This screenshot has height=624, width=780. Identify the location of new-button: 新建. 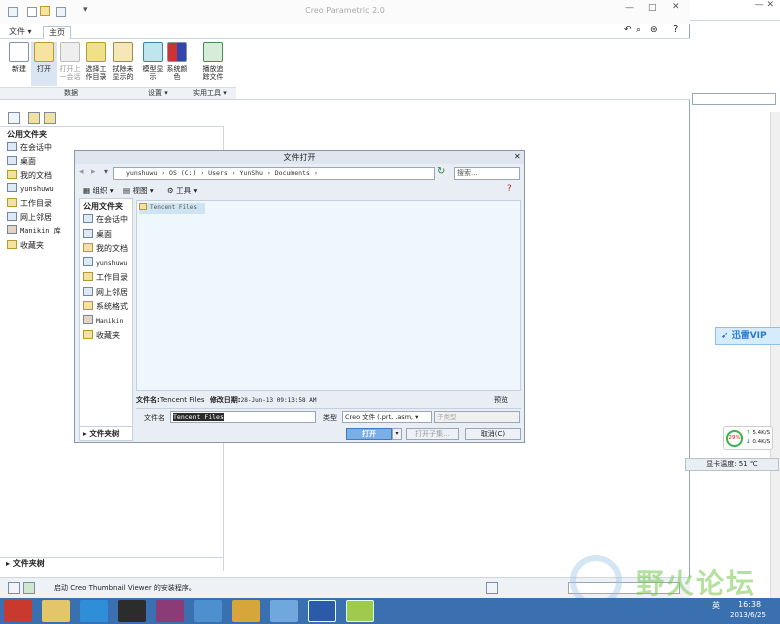
(19, 57).